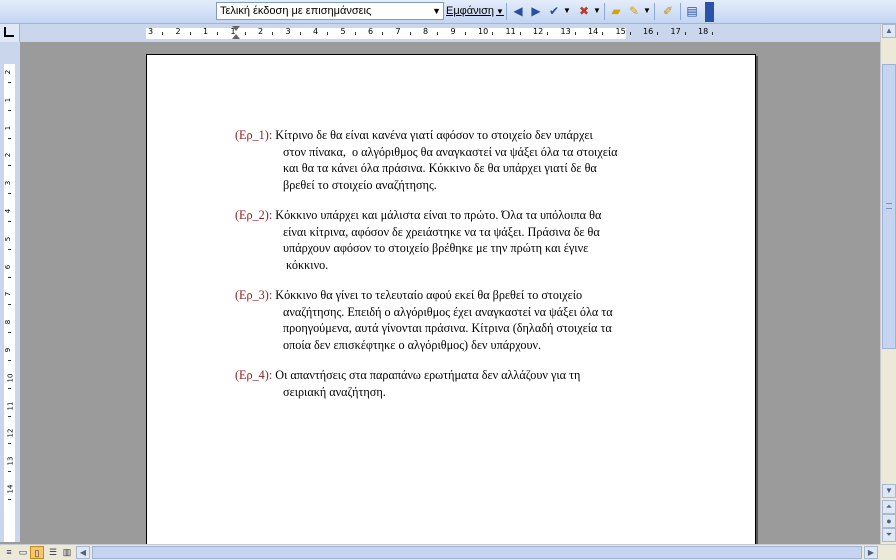  Describe the element at coordinates (675, 31) in the screenshot. I see `ruler-label: 17` at that location.